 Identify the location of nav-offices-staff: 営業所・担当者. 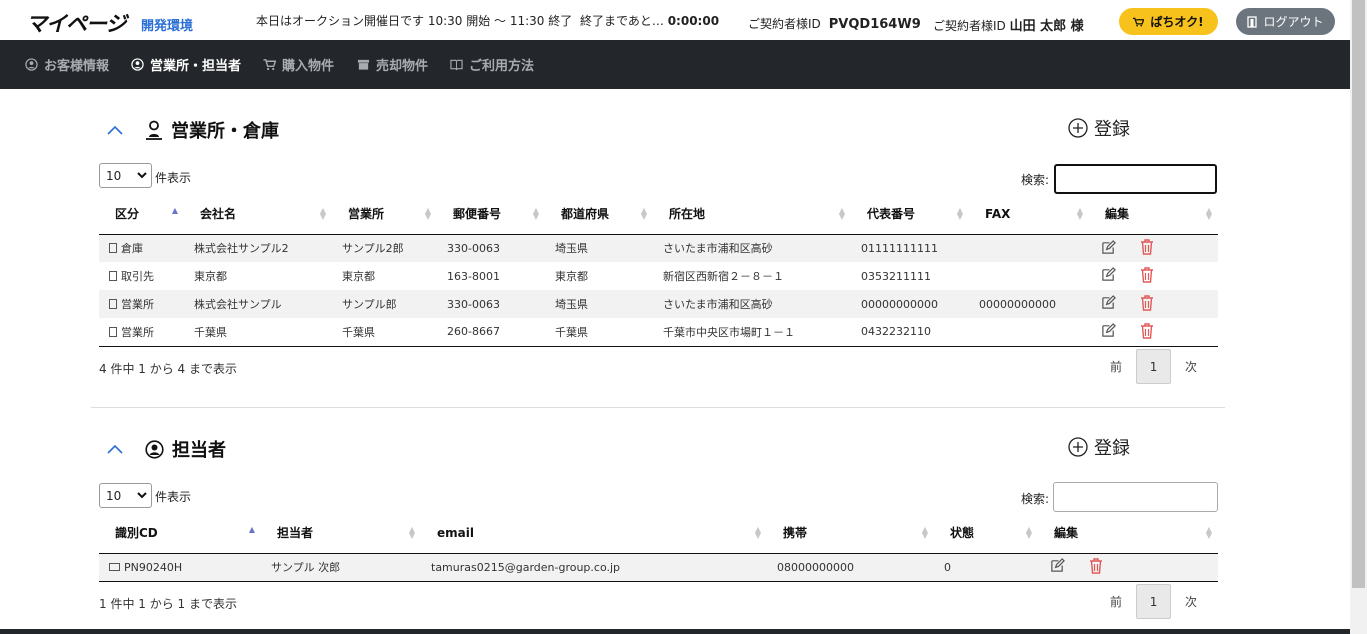
(186, 64).